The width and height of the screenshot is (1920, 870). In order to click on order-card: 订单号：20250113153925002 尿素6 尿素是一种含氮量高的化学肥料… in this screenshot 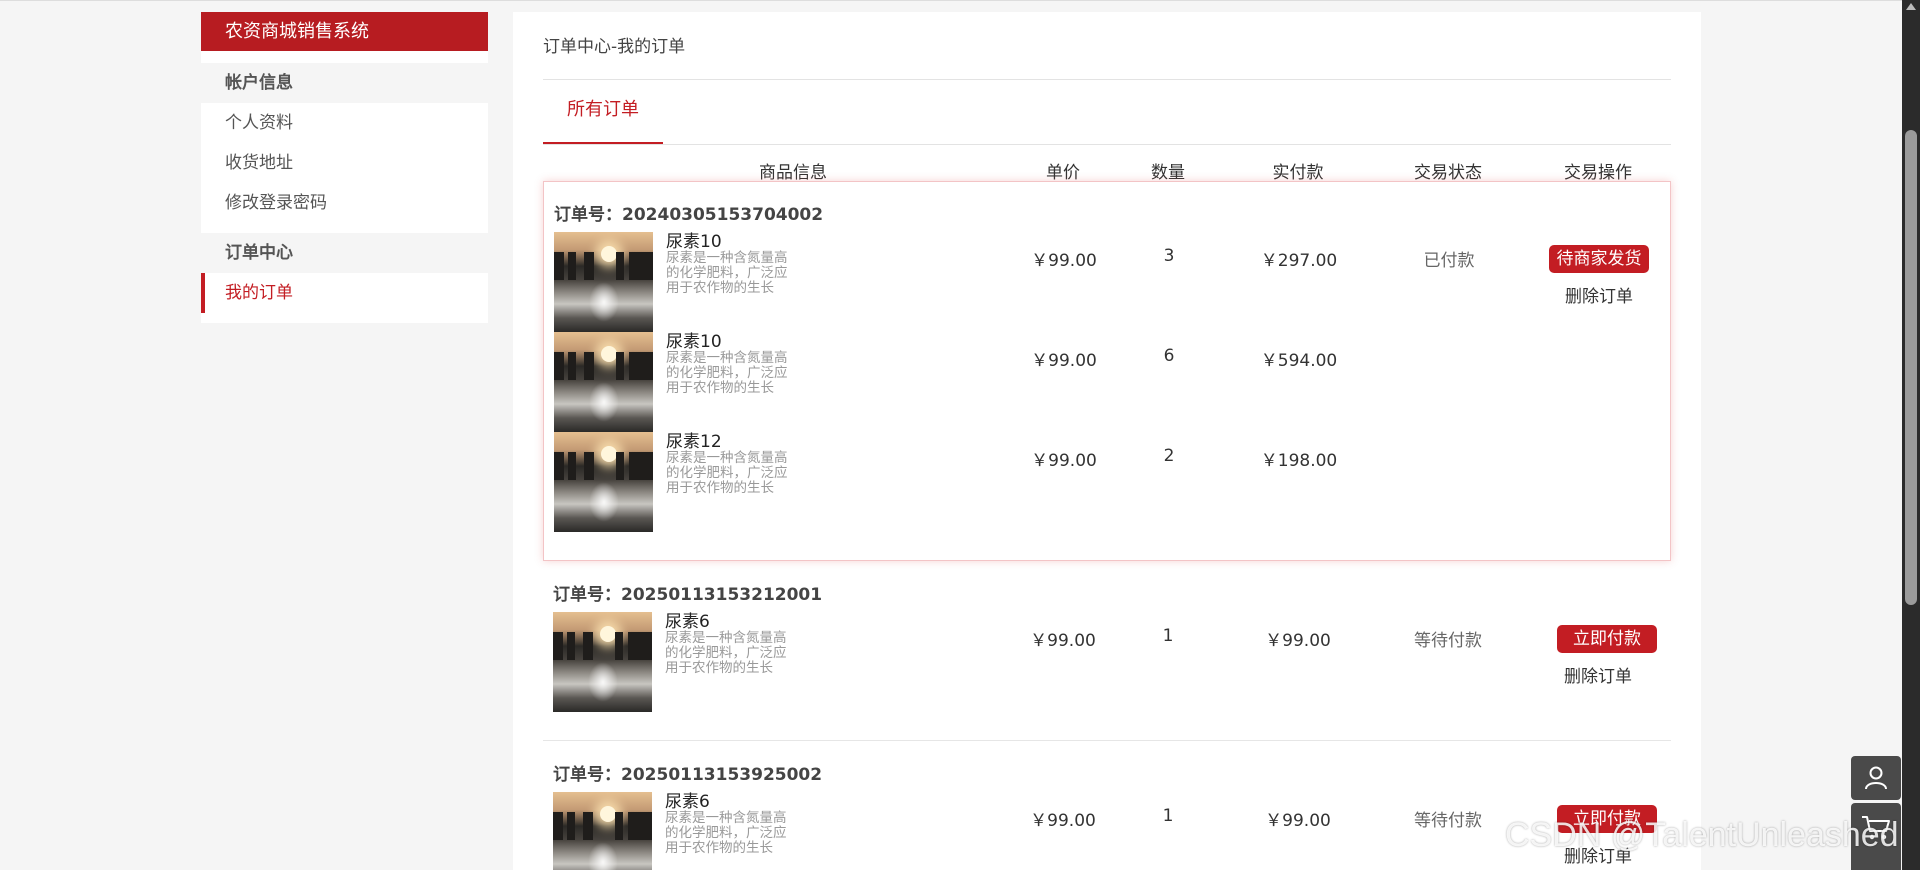, I will do `click(1107, 806)`.